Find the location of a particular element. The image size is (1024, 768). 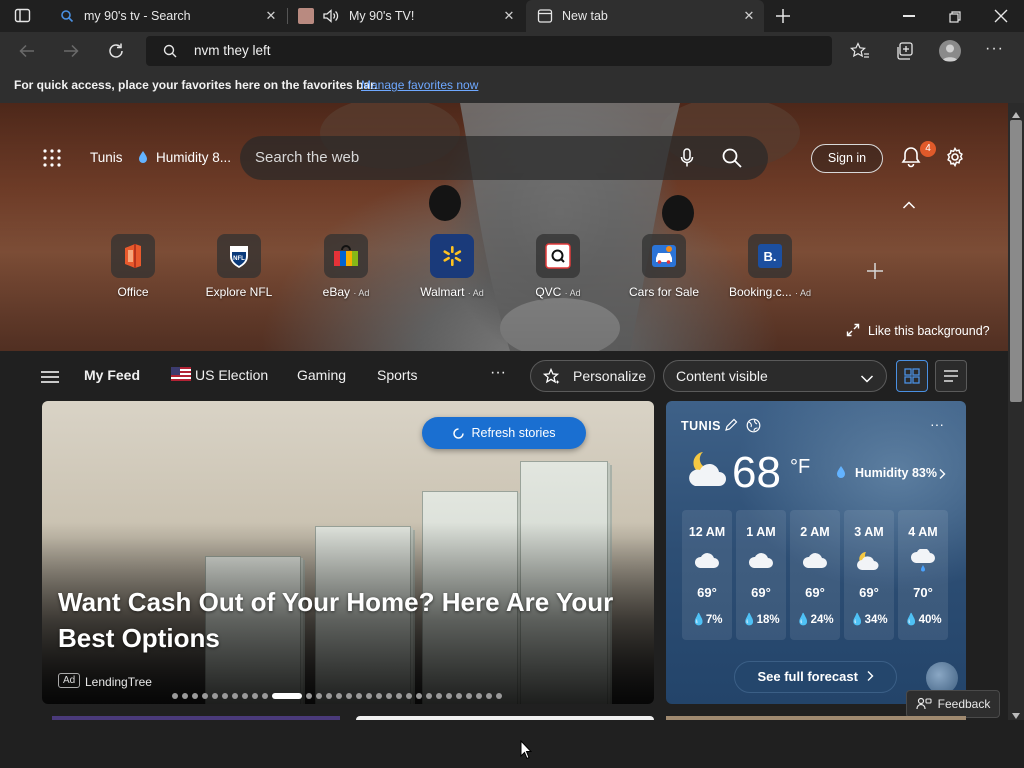

quick-link-explore-nfl: NFL Explore NFL is located at coordinates (239, 266).